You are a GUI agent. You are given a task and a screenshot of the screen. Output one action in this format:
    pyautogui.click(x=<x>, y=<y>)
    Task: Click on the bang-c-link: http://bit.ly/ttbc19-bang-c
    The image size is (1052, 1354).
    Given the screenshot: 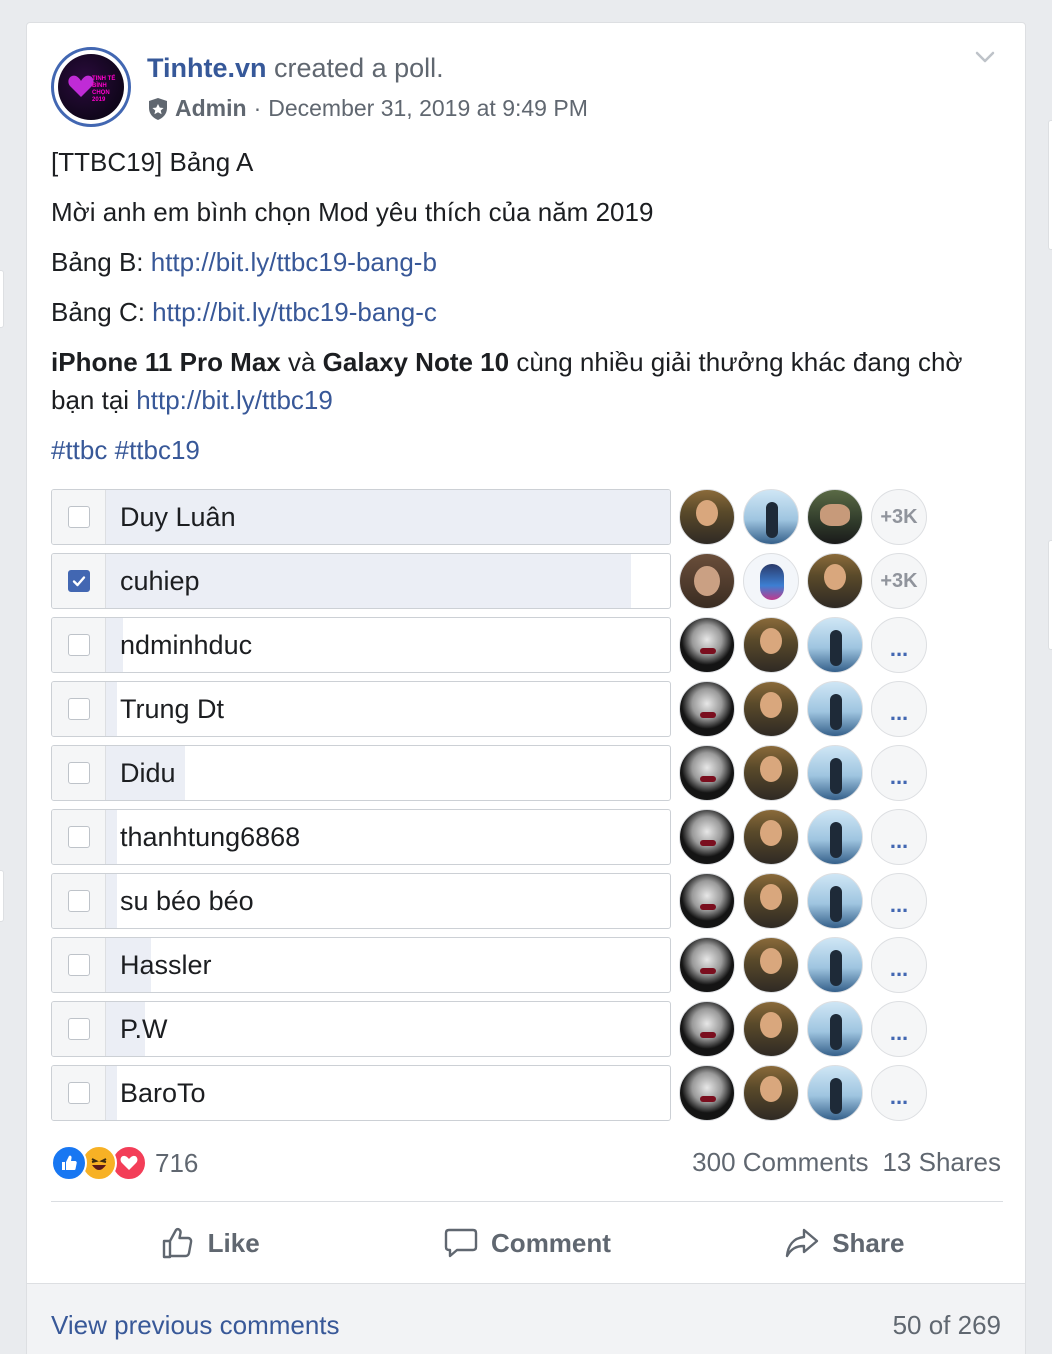 What is the action you would take?
    pyautogui.click(x=294, y=312)
    